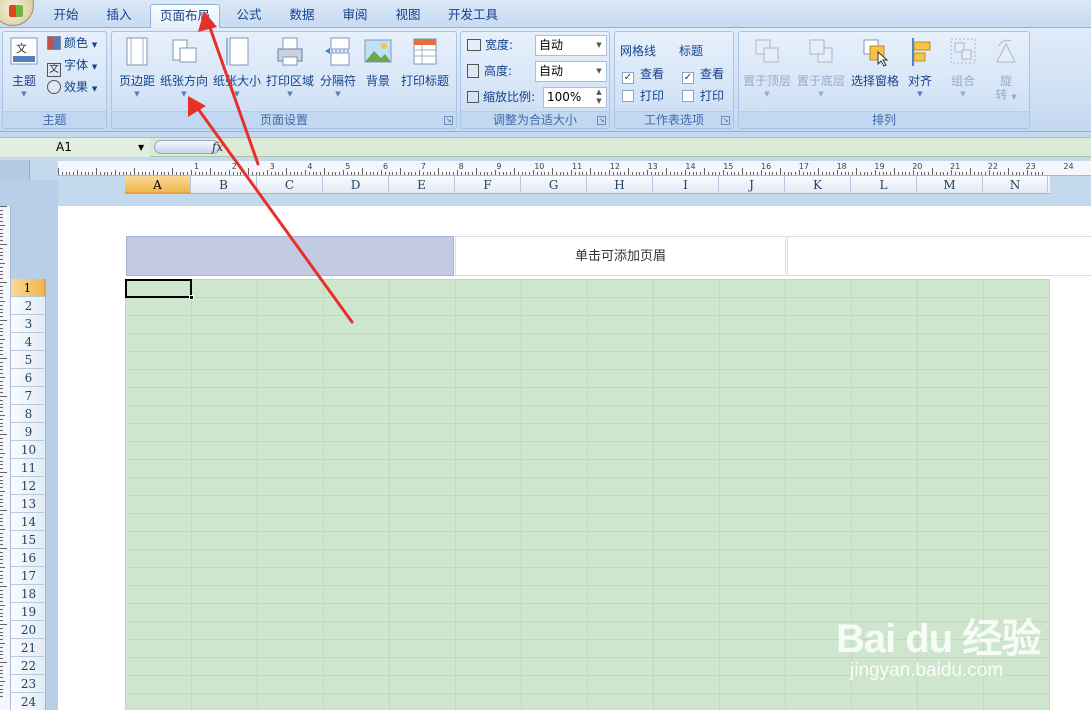 This screenshot has height=710, width=1091. What do you see at coordinates (28, 666) in the screenshot?
I see `row-header-22: 22` at bounding box center [28, 666].